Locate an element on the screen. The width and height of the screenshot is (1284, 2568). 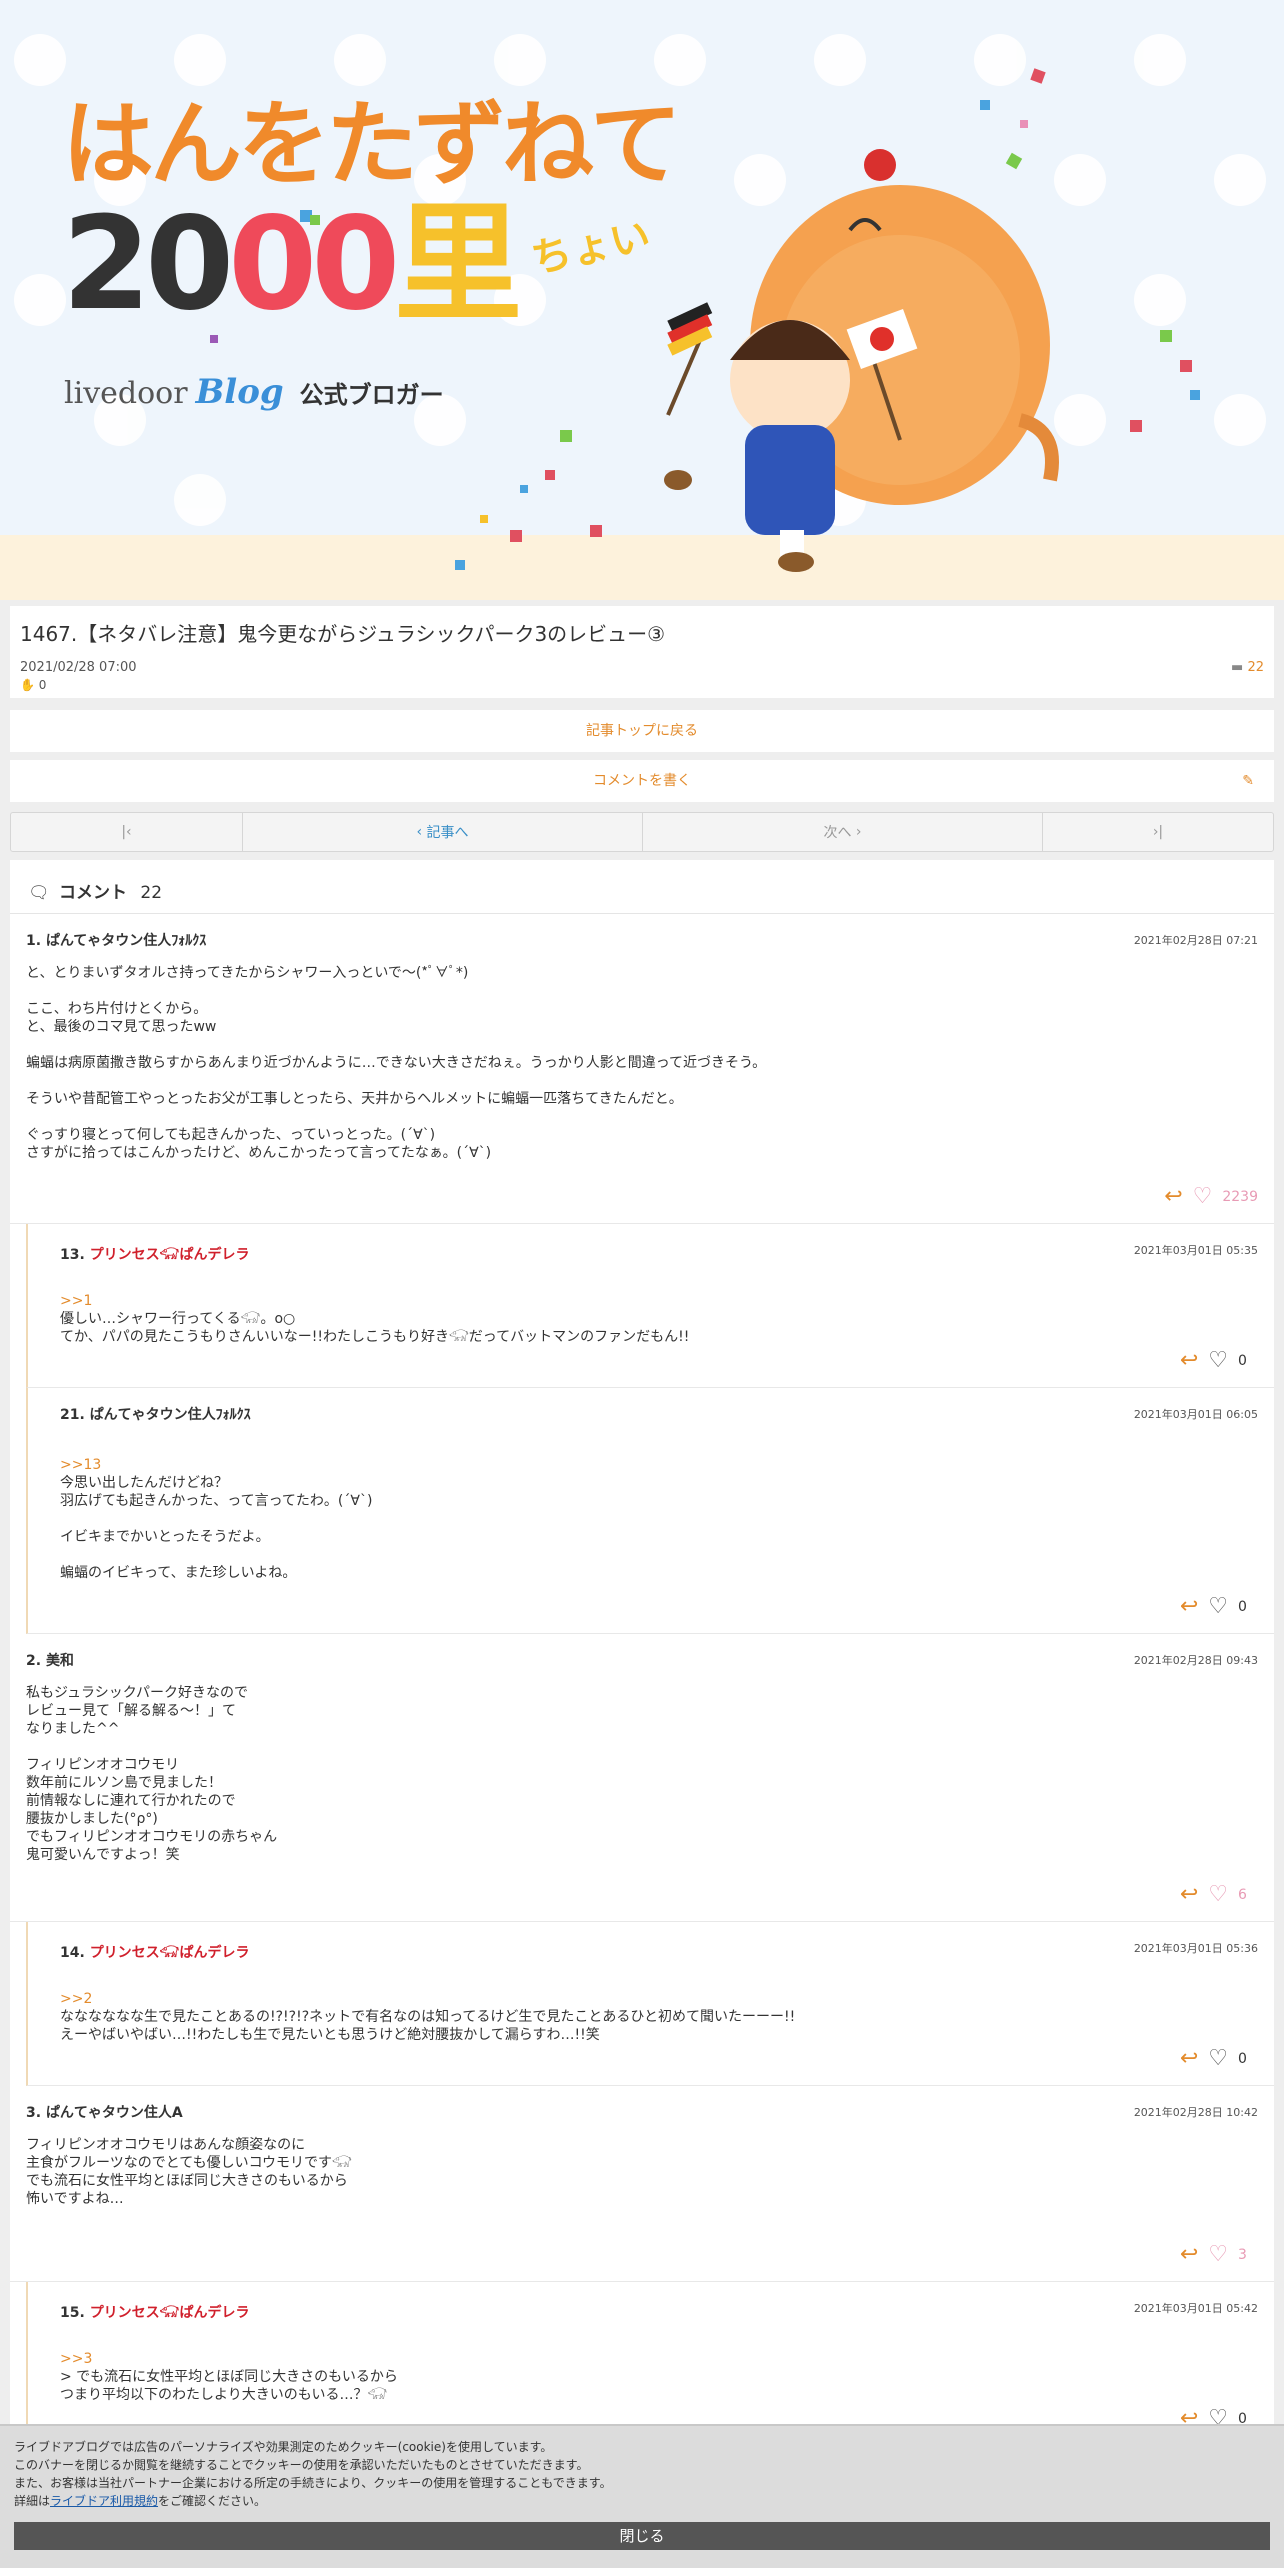
comment-actions: ↩ ♡ 2239 is located at coordinates (1211, 1196).